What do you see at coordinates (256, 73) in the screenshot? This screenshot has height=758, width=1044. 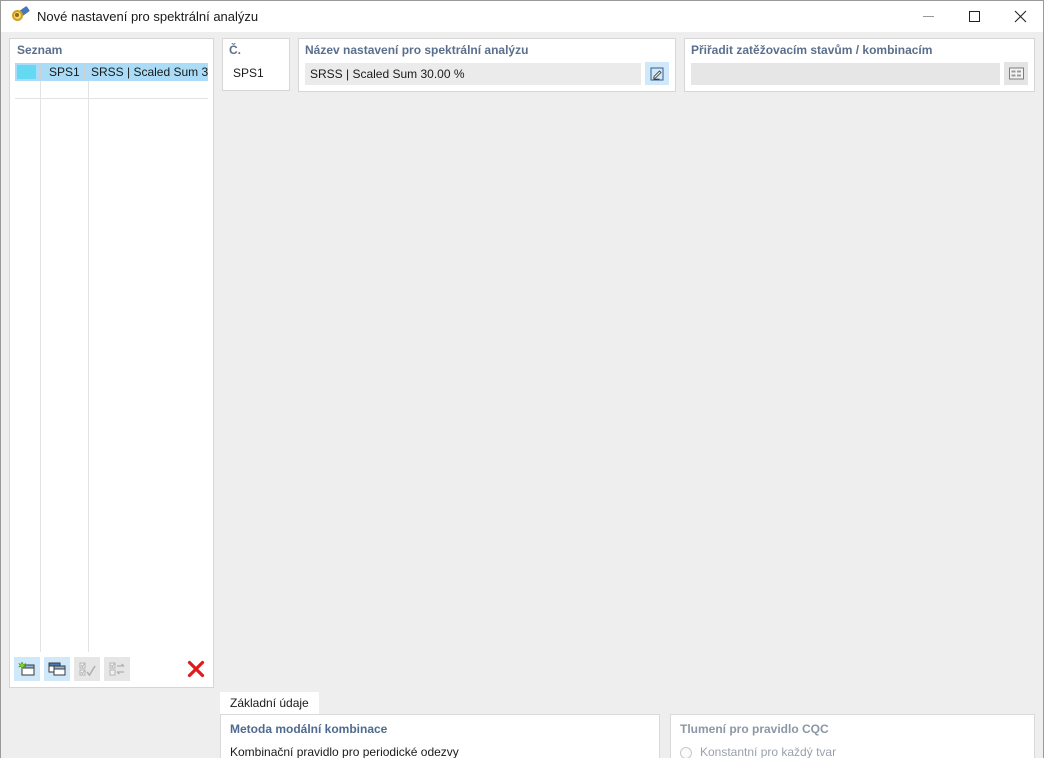 I see `number-field: SPS1` at bounding box center [256, 73].